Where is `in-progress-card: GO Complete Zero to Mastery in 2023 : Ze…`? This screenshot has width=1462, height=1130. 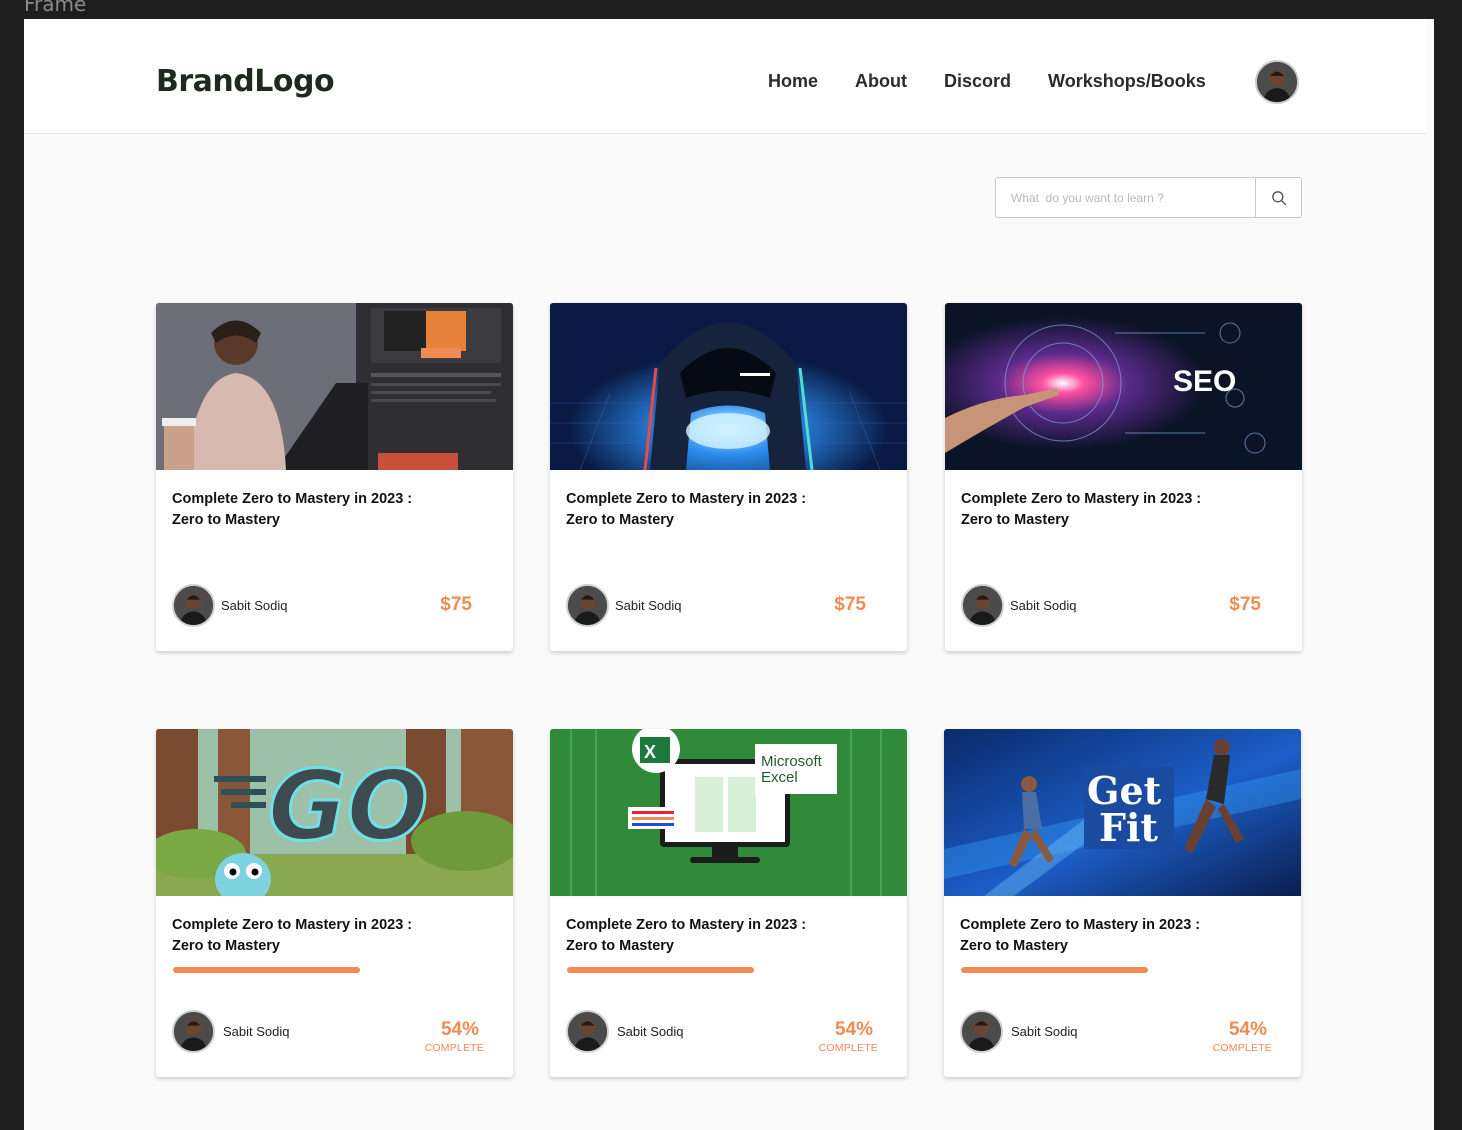 in-progress-card: GO Complete Zero to Mastery in 2023 : Ze… is located at coordinates (334, 903).